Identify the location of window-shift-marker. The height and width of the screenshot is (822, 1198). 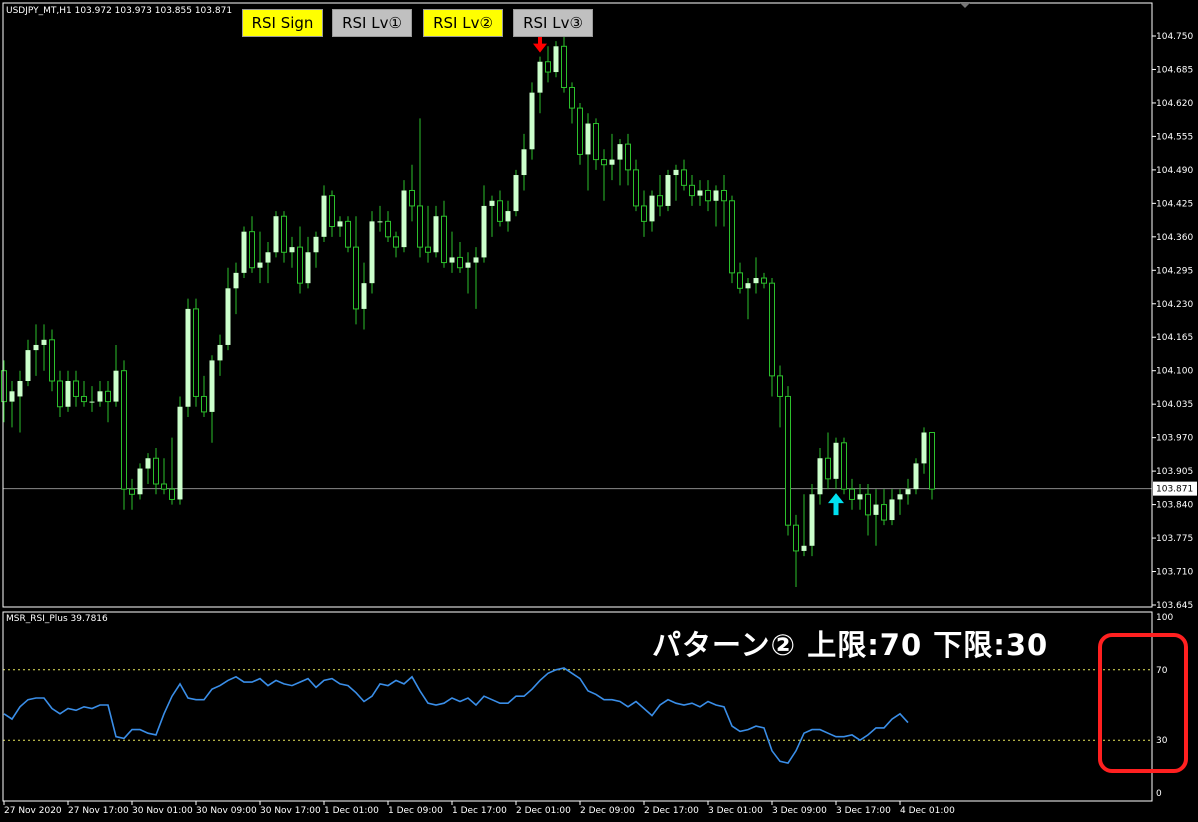
(965, 5).